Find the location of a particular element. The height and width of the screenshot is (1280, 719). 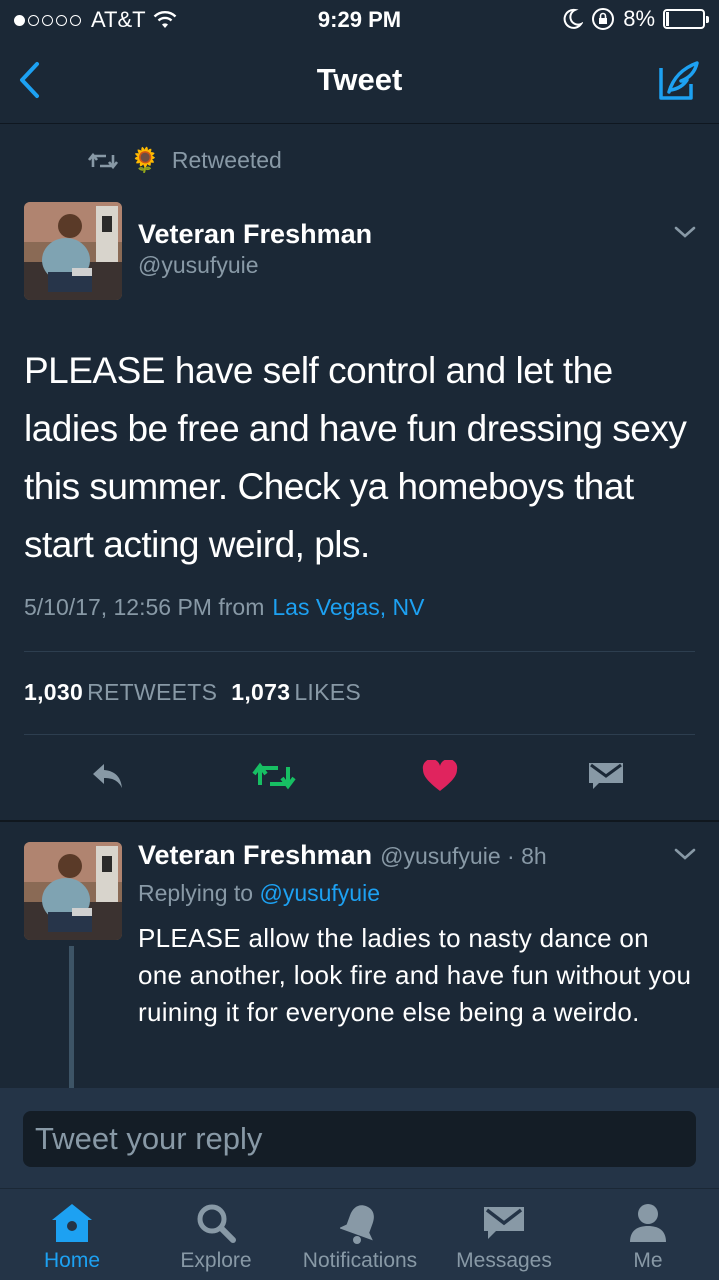

retweet-small-icon is located at coordinates (103, 160).